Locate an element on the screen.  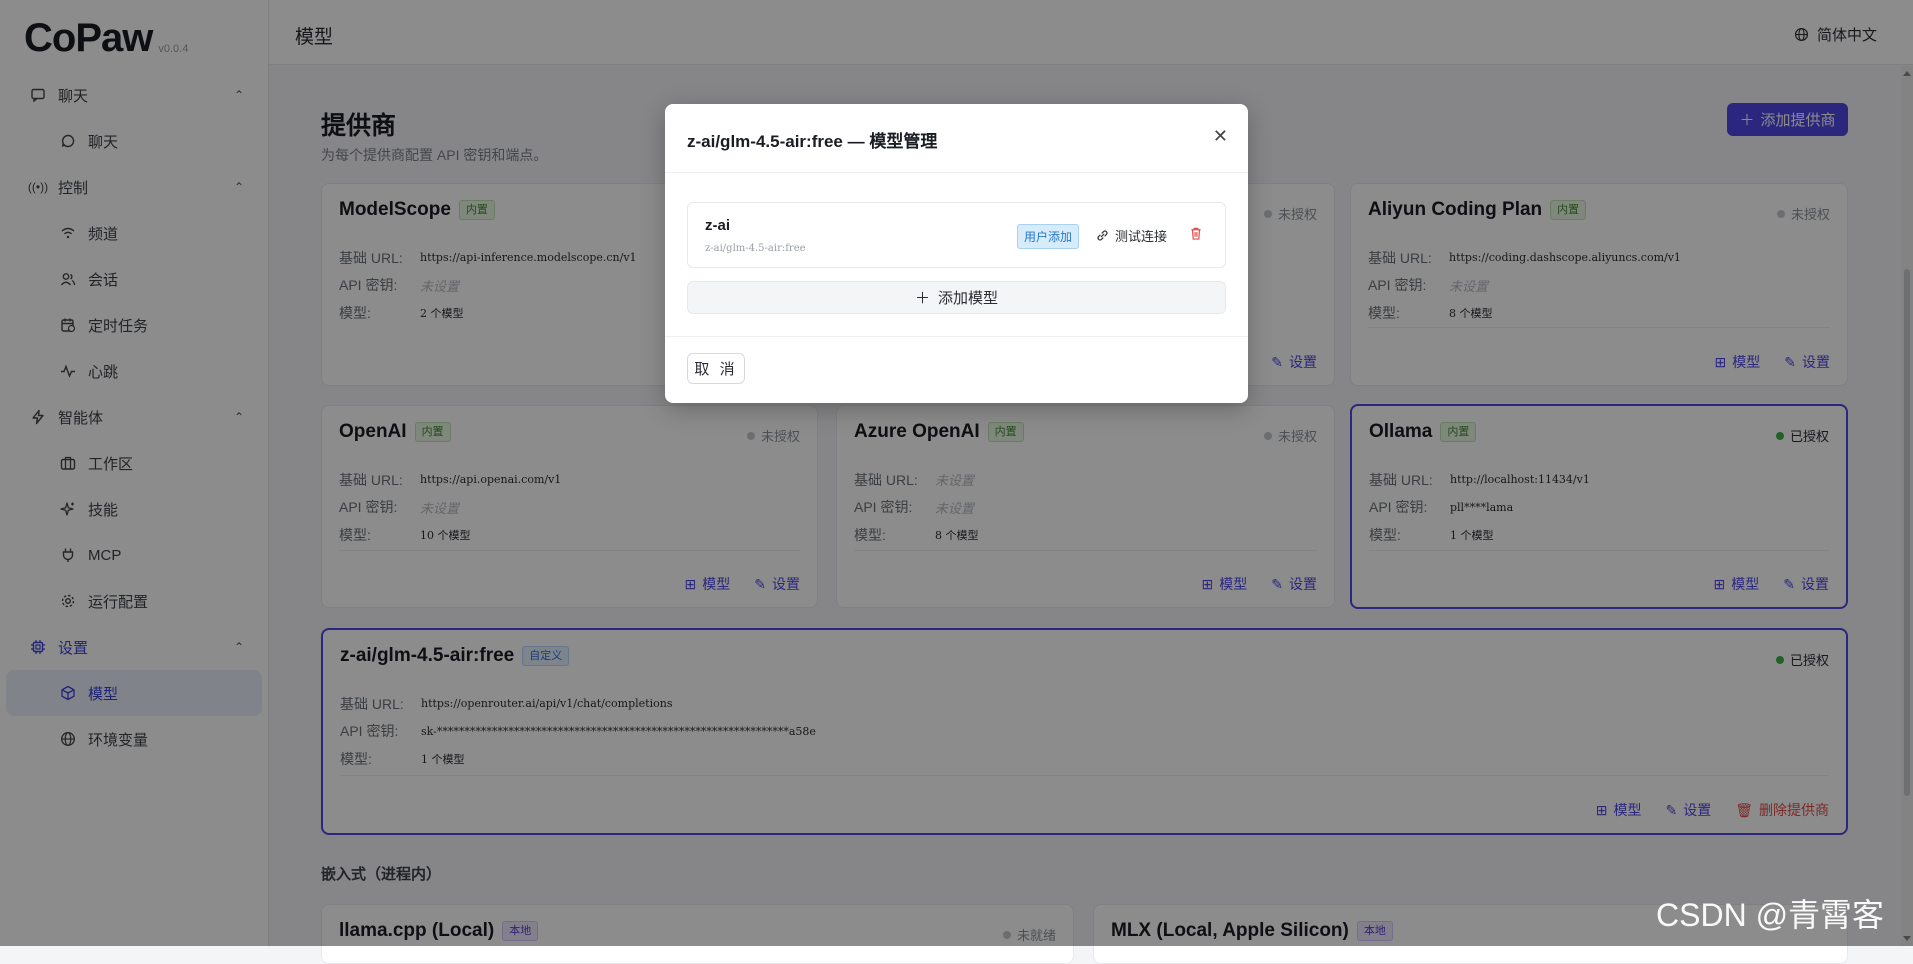
test-connection-button: 测试连接 is located at coordinates (1131, 235).